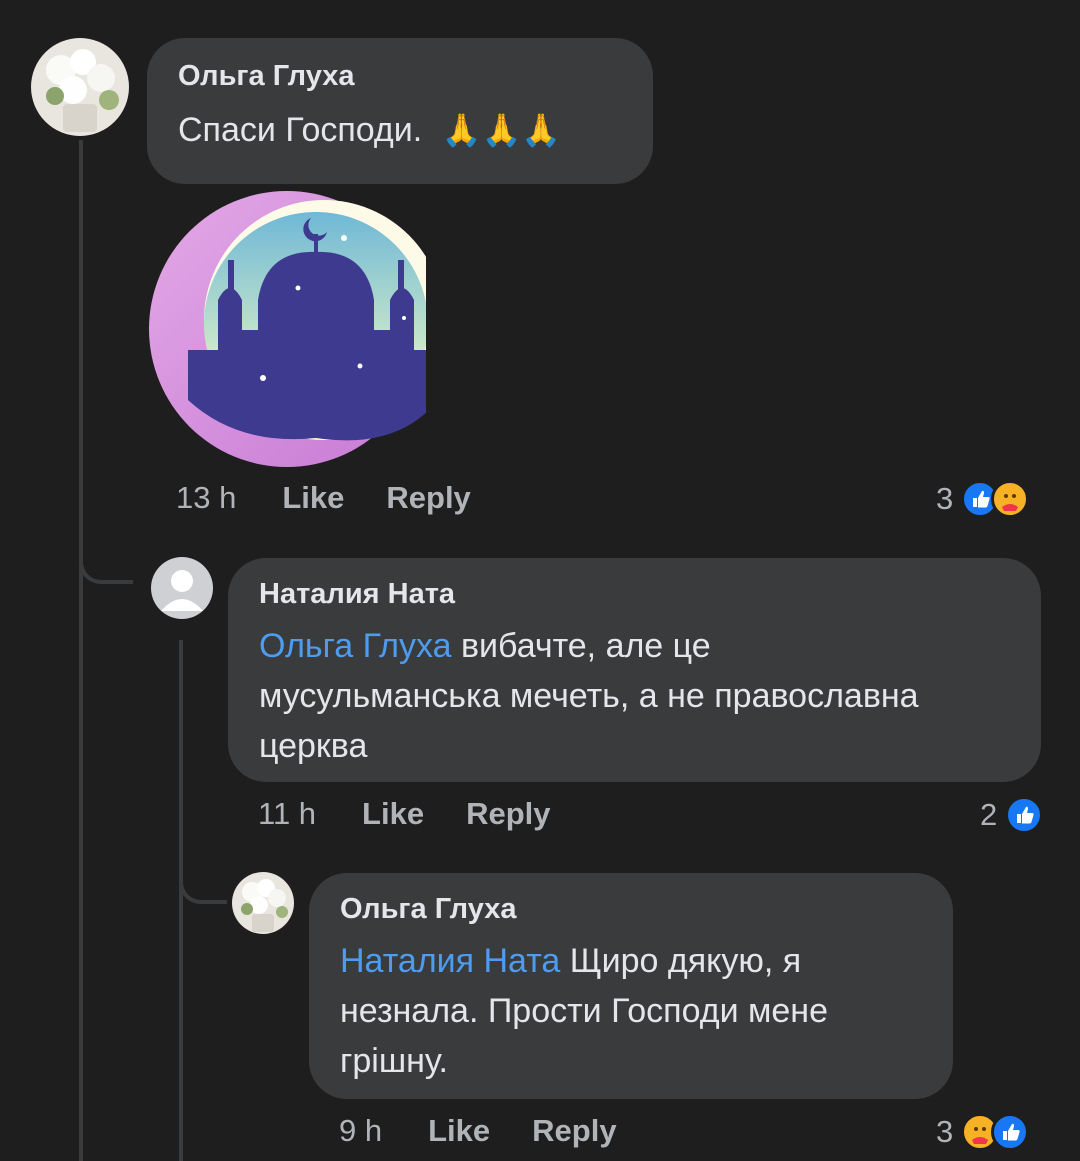 The height and width of the screenshot is (1161, 1080). What do you see at coordinates (681, 961) in the screenshot?
I see `comment-text-line: Щиро дякую, я` at bounding box center [681, 961].